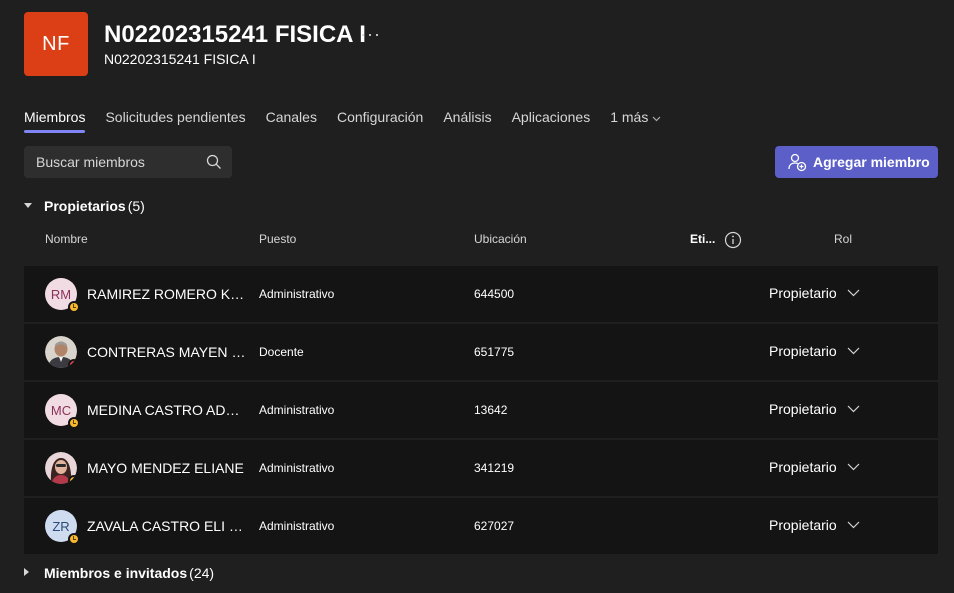  I want to click on search-input, so click(116, 162).